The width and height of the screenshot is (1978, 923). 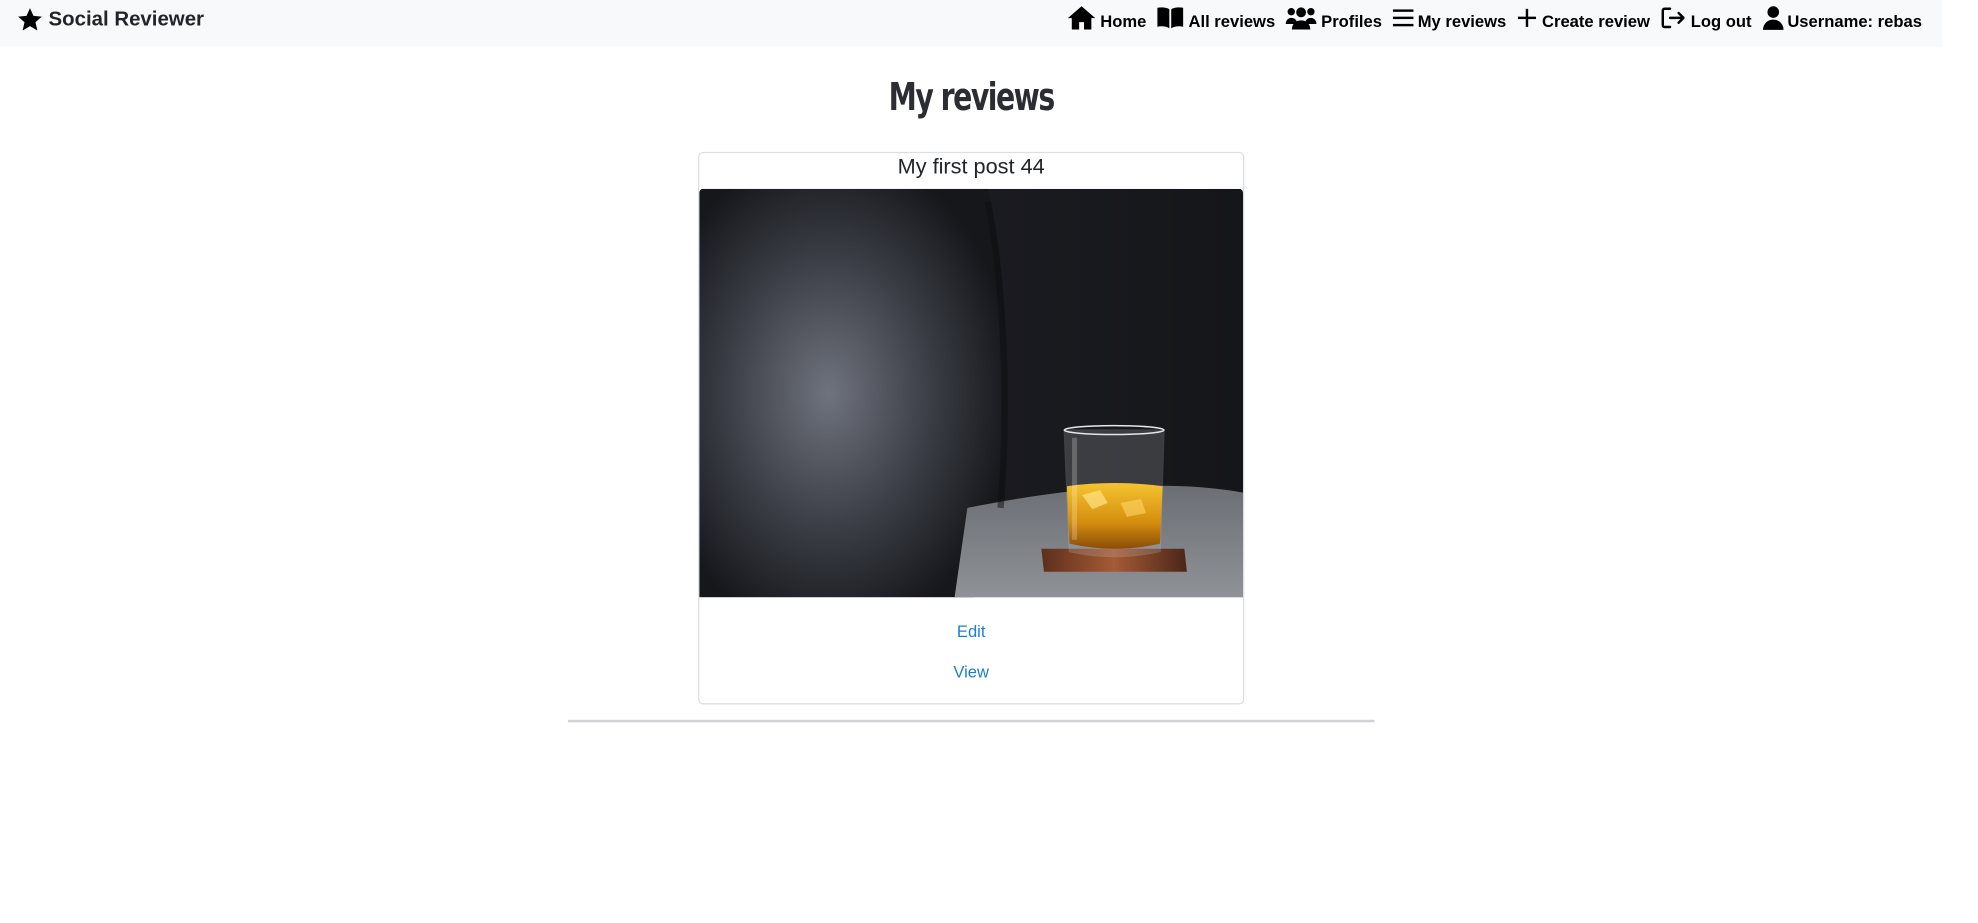 What do you see at coordinates (1081, 18) in the screenshot?
I see `home-icon` at bounding box center [1081, 18].